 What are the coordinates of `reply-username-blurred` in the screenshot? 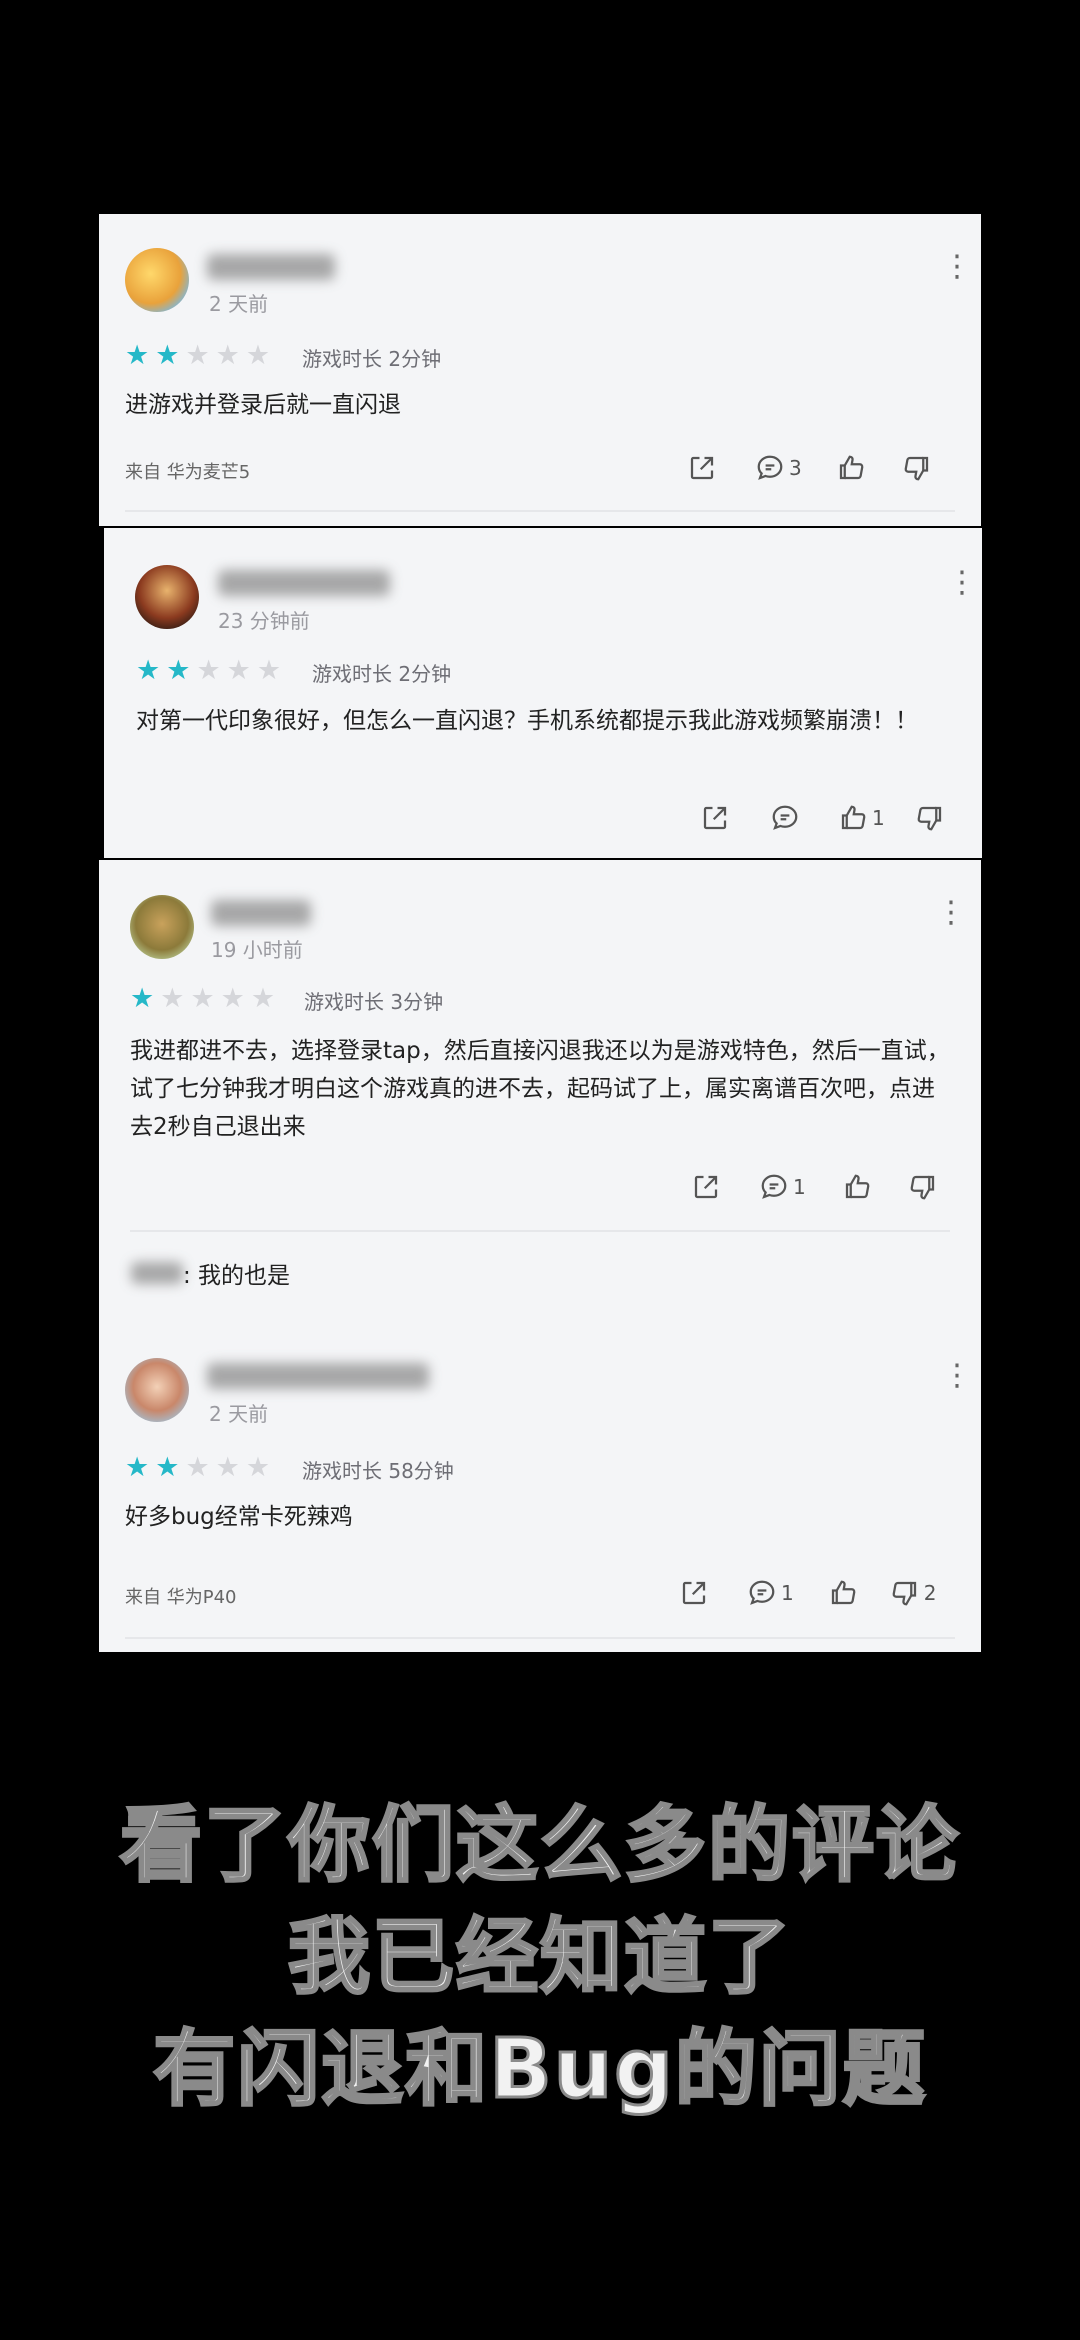 It's located at (157, 1273).